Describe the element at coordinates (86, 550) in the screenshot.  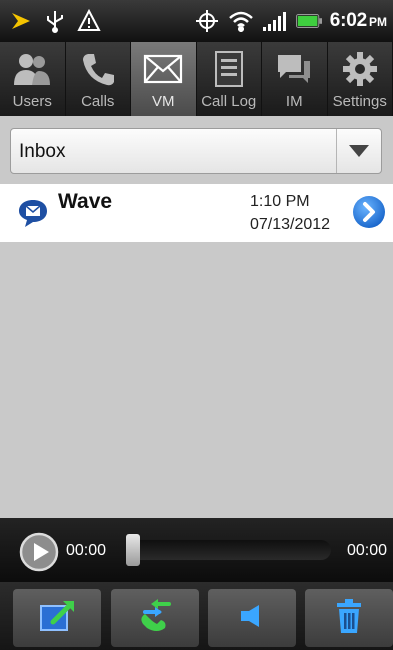
I see `elapsed-time: 00:00` at that location.